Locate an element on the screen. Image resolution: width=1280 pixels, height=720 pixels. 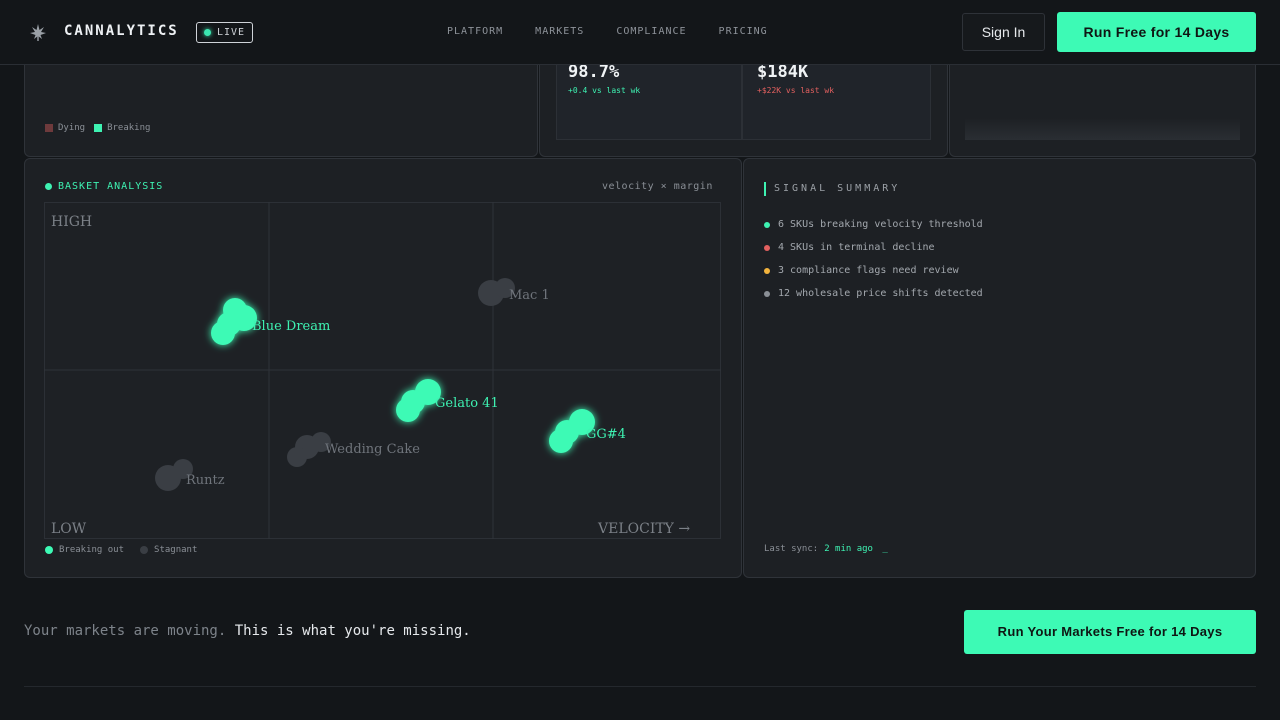
stat-delta-revenue: +$22K vs last wk is located at coordinates (796, 90).